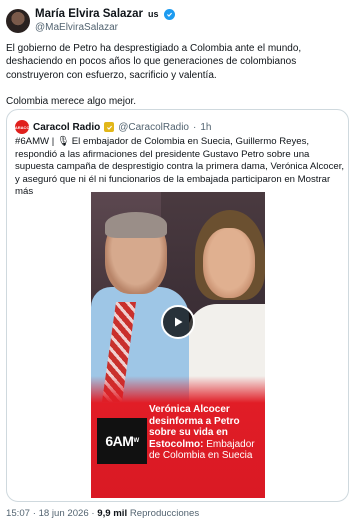 The image size is (350, 523). What do you see at coordinates (89, 14) in the screenshot?
I see `author-name: María Elvira Salazar` at bounding box center [89, 14].